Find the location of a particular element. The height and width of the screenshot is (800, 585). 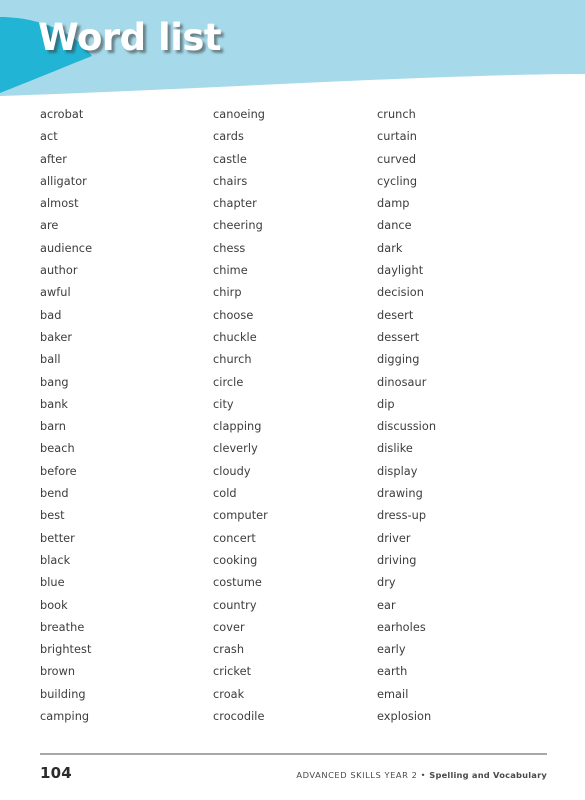

word-item: crocodile is located at coordinates (239, 717).